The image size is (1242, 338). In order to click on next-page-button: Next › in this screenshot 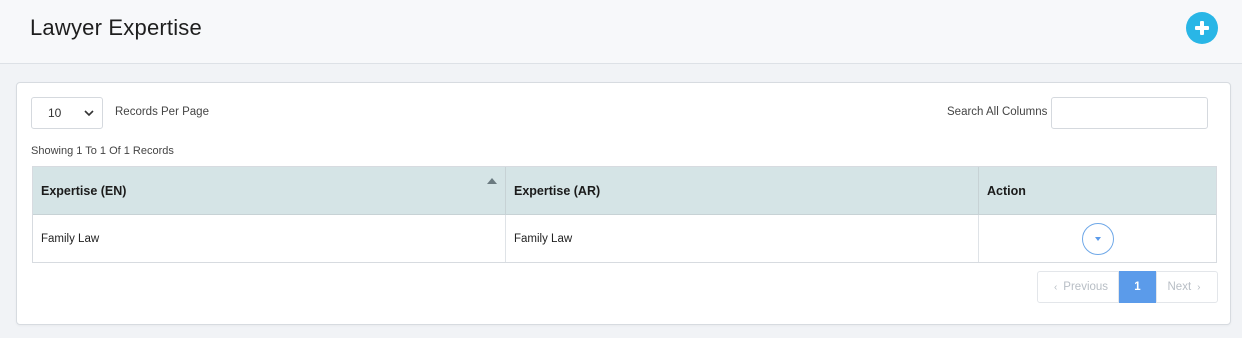, I will do `click(1187, 287)`.